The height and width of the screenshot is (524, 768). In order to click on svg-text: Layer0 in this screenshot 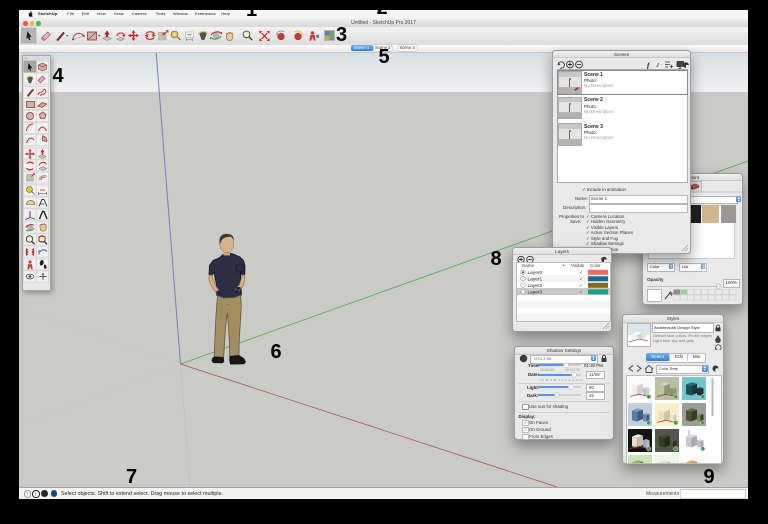, I will do `click(534, 273)`.